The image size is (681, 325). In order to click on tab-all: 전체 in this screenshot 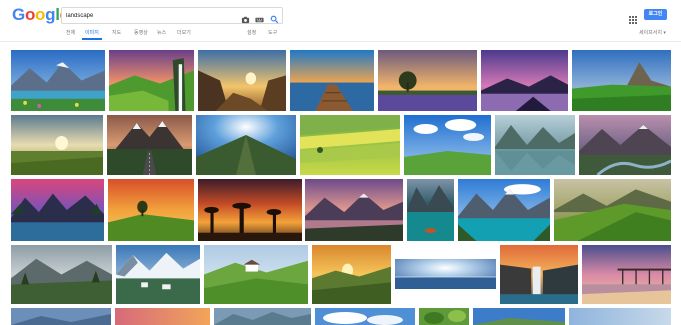, I will do `click(70, 32)`.